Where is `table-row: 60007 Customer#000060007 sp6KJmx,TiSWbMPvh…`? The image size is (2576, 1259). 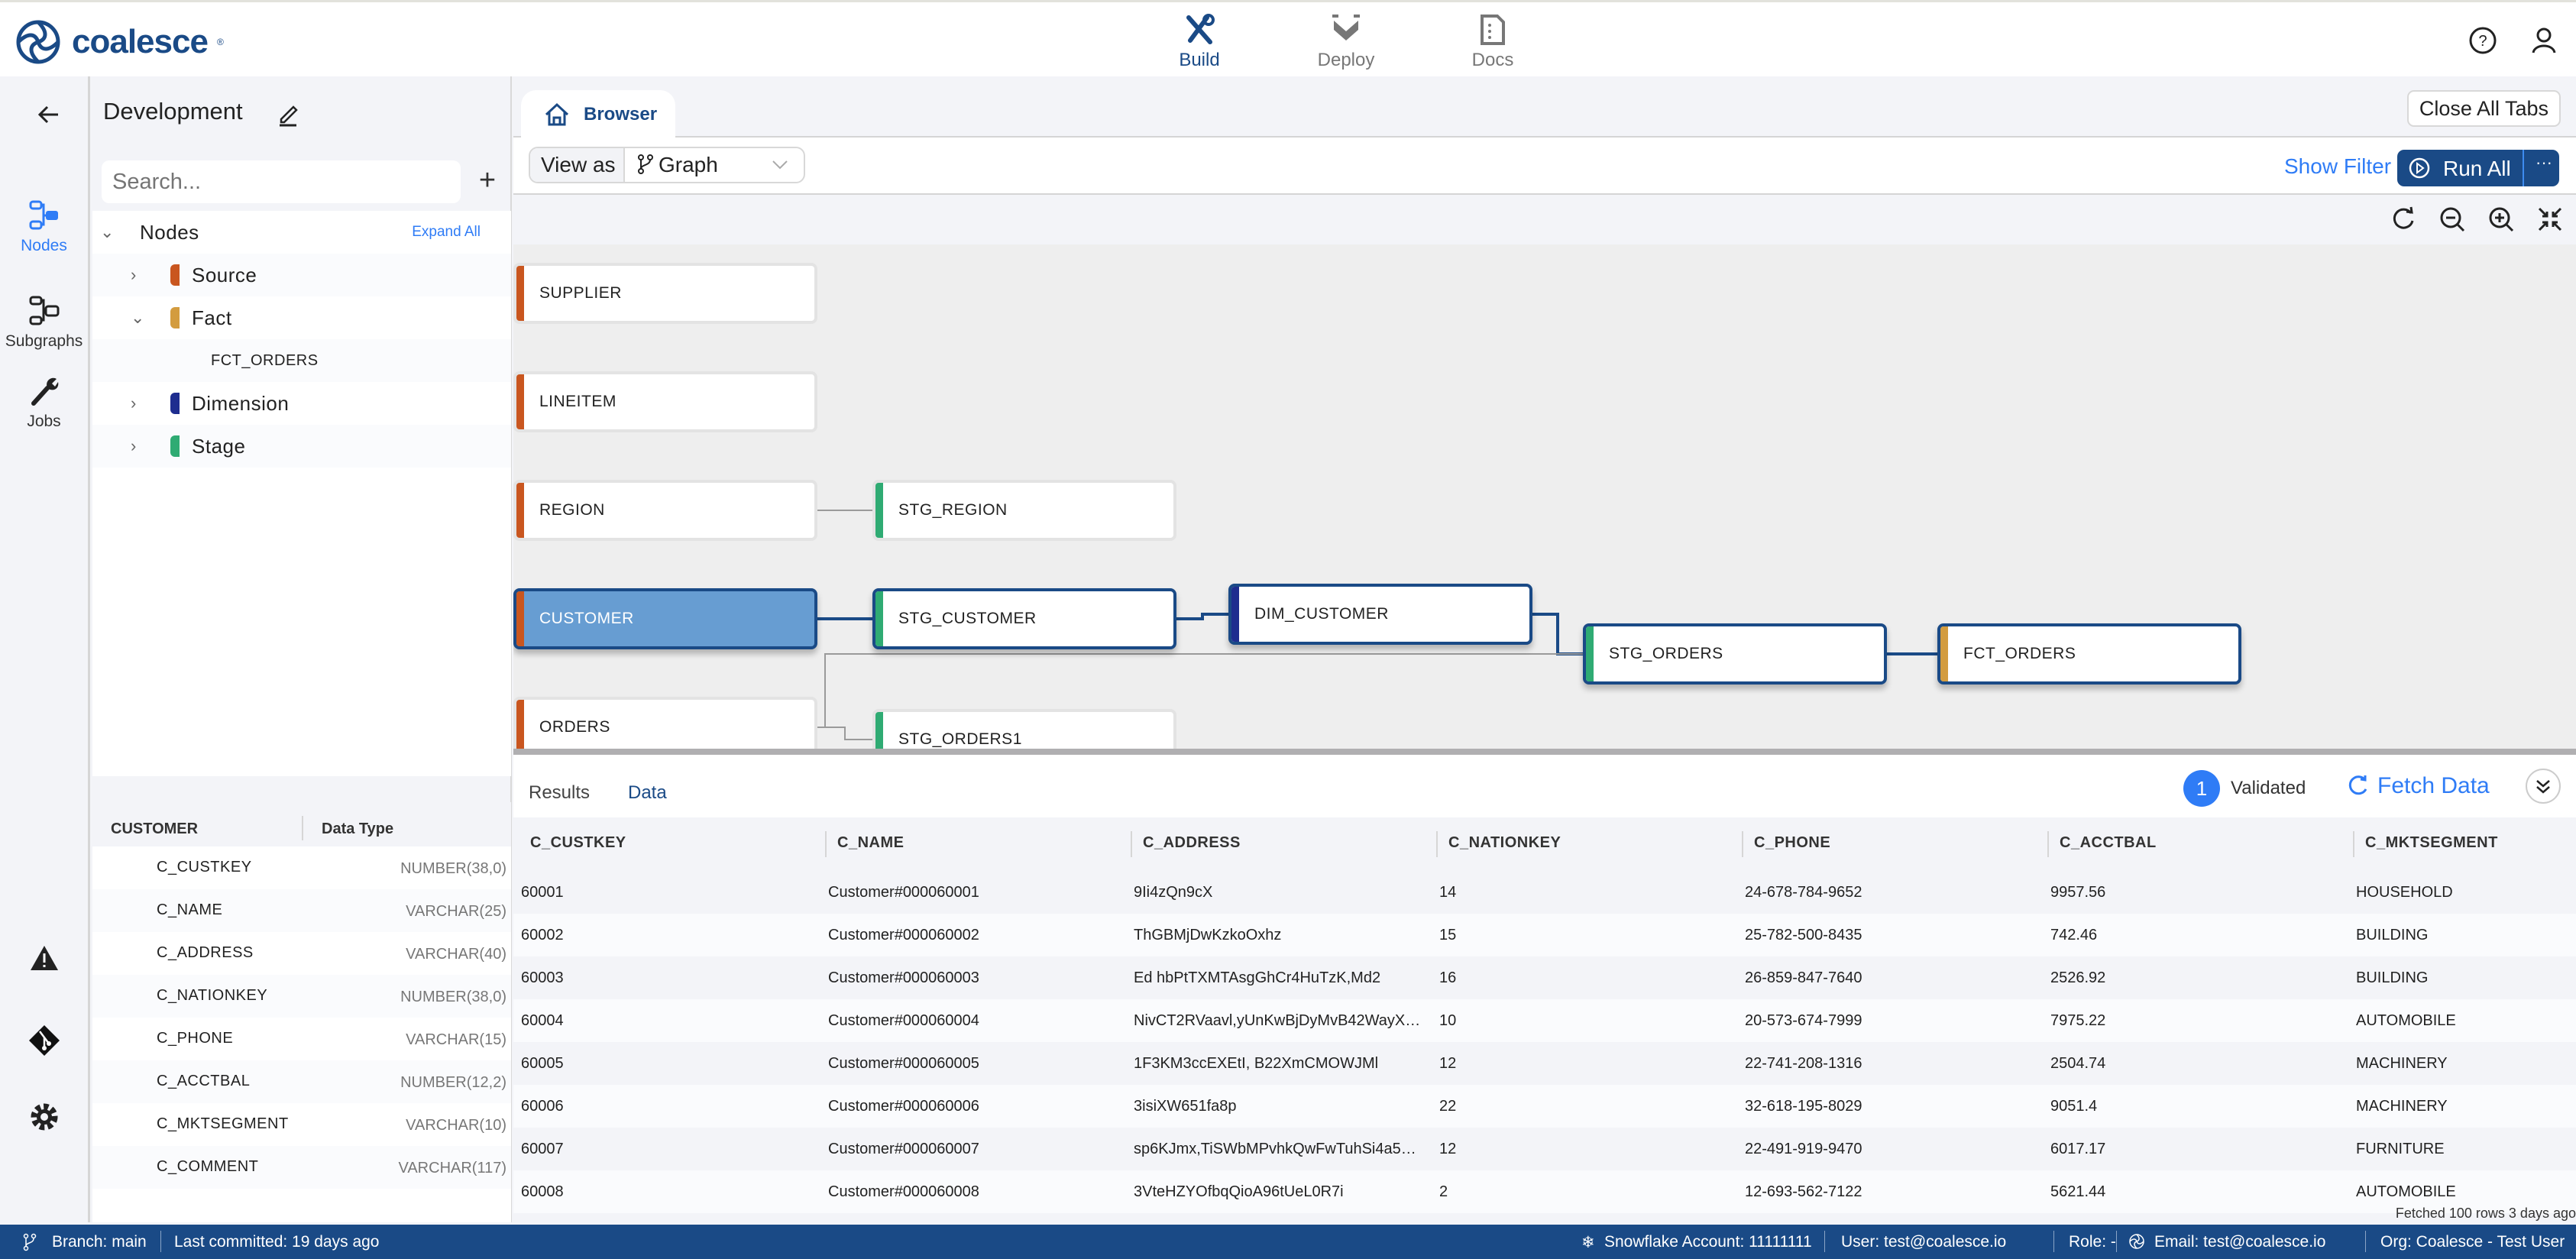 table-row: 60007 Customer#000060007 sp6KJmx,TiSWbMPvh… is located at coordinates (1544, 1149).